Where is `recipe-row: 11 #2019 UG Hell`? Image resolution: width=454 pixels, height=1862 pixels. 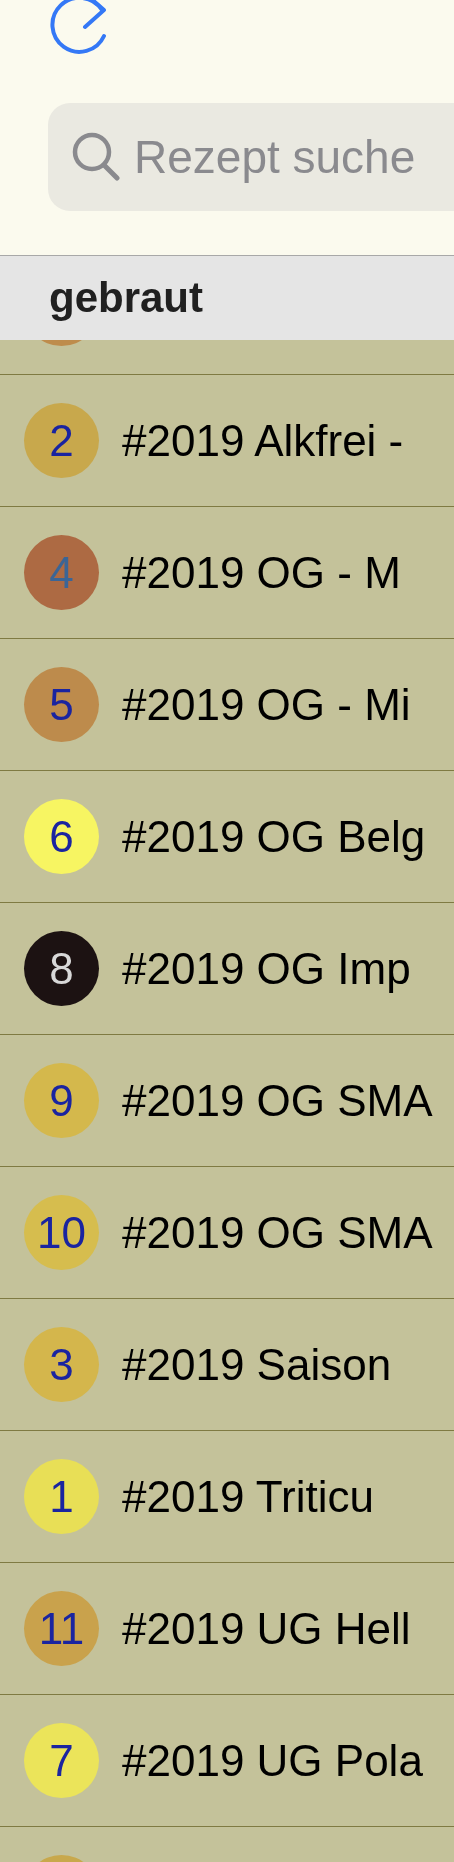 recipe-row: 11 #2019 UG Hell is located at coordinates (227, 1629).